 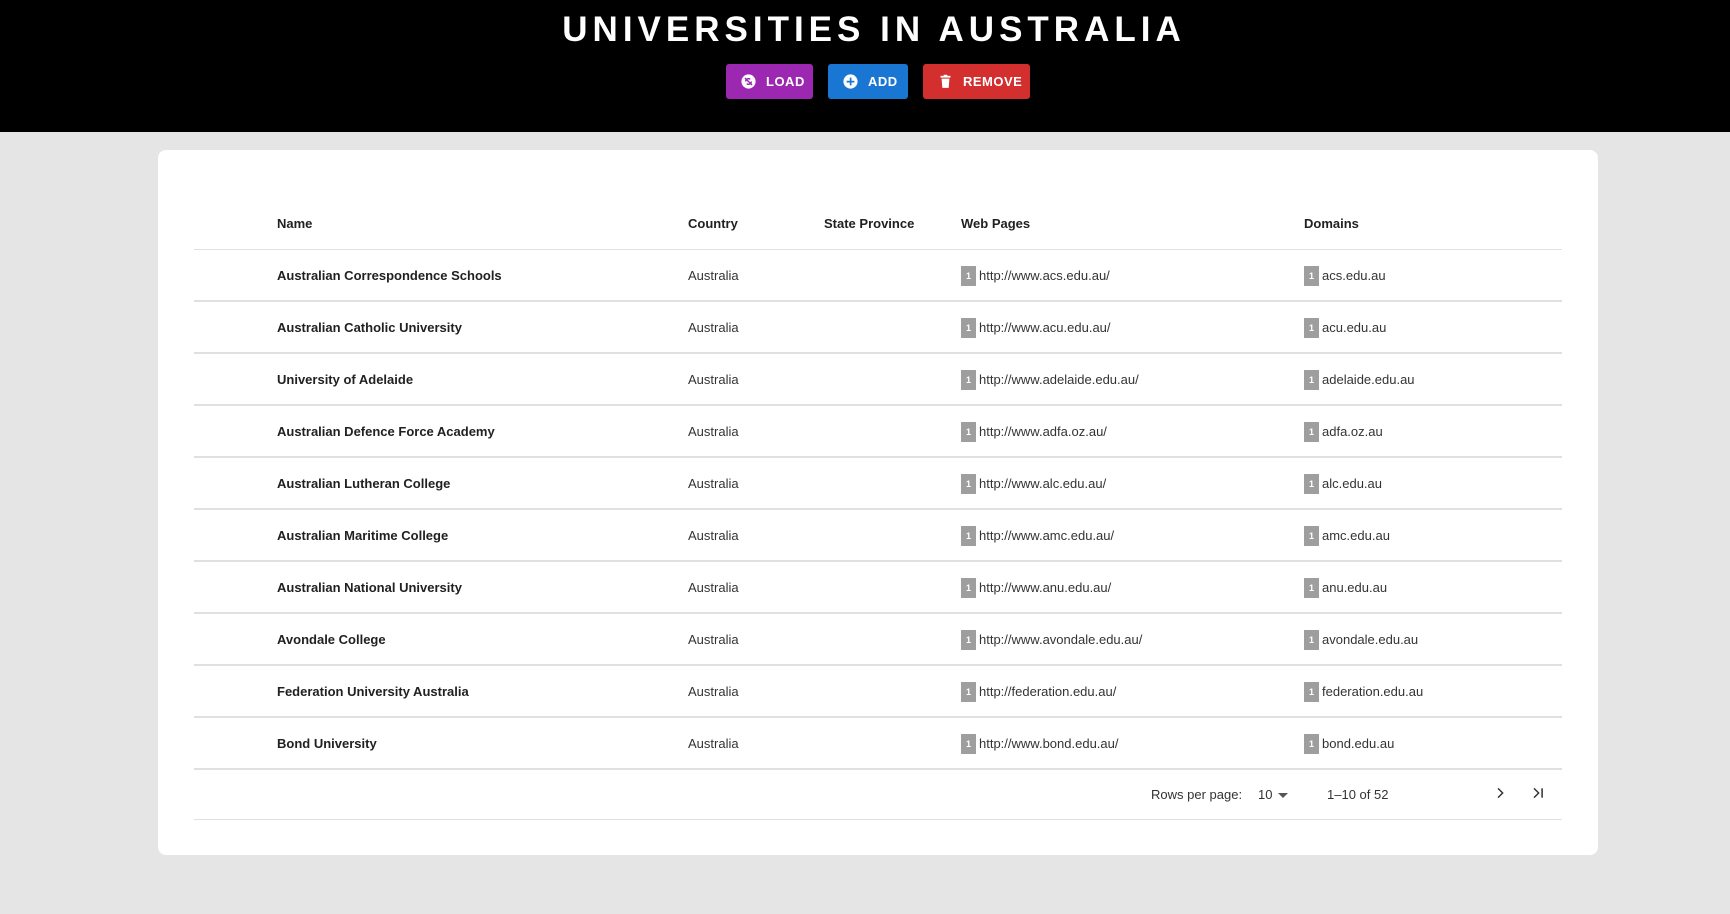 I want to click on cell-name: Australian Correspondence Schools, so click(x=389, y=275).